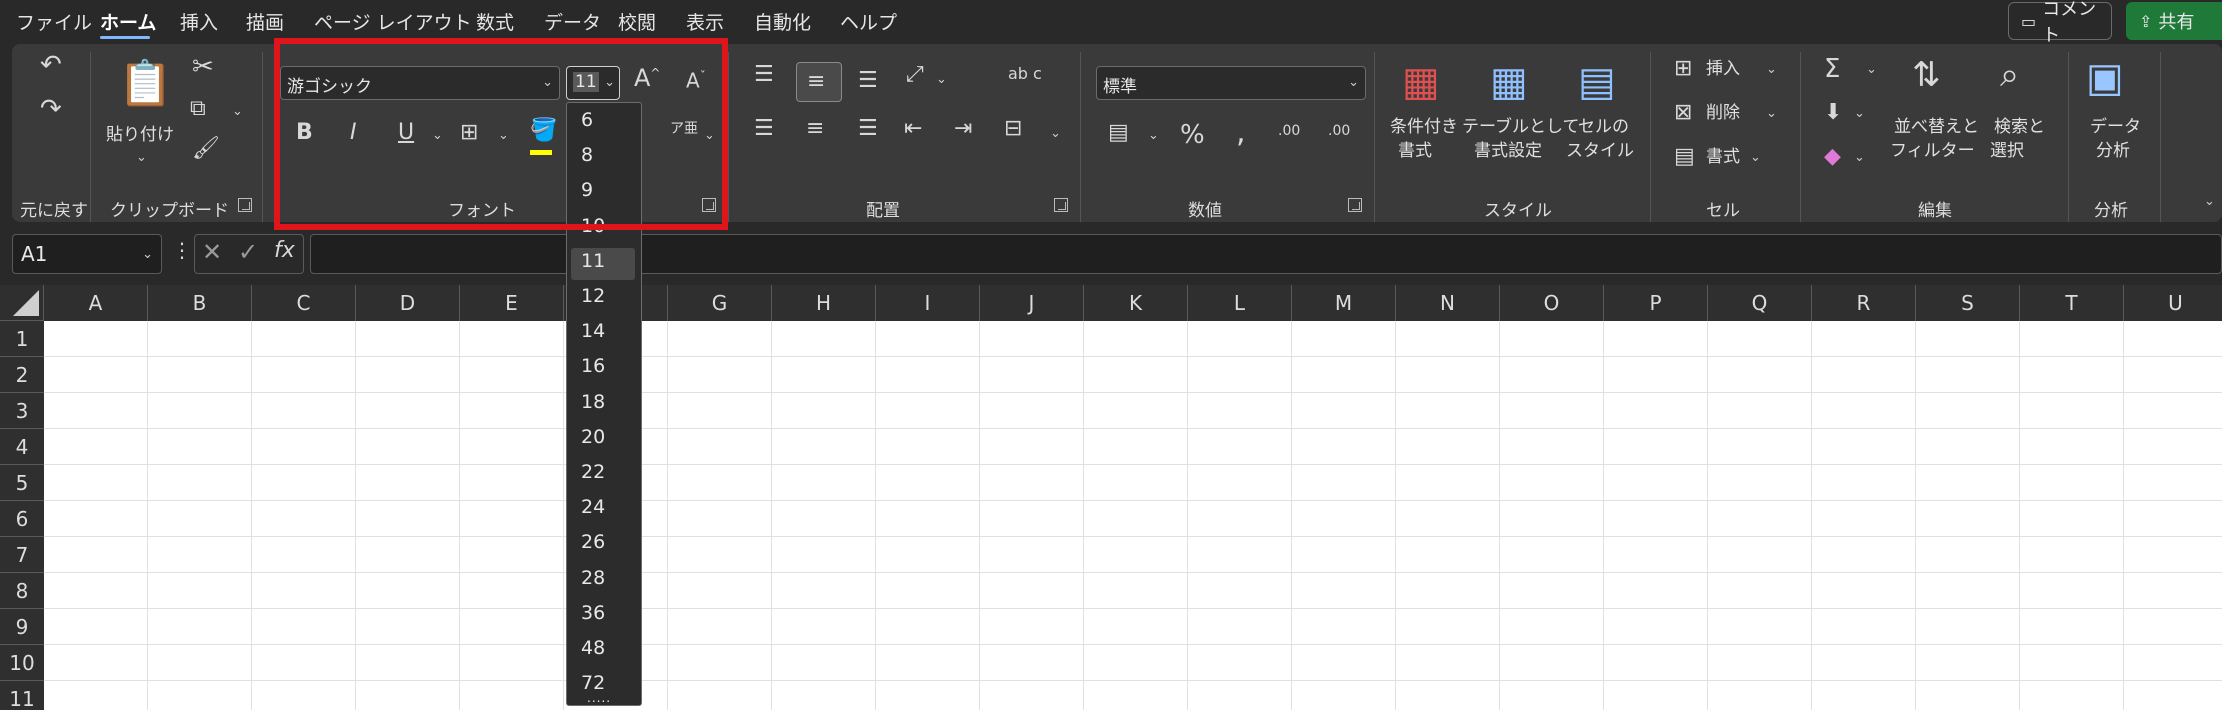 The width and height of the screenshot is (2222, 710). I want to click on name-box: A1 ⌄, so click(87, 254).